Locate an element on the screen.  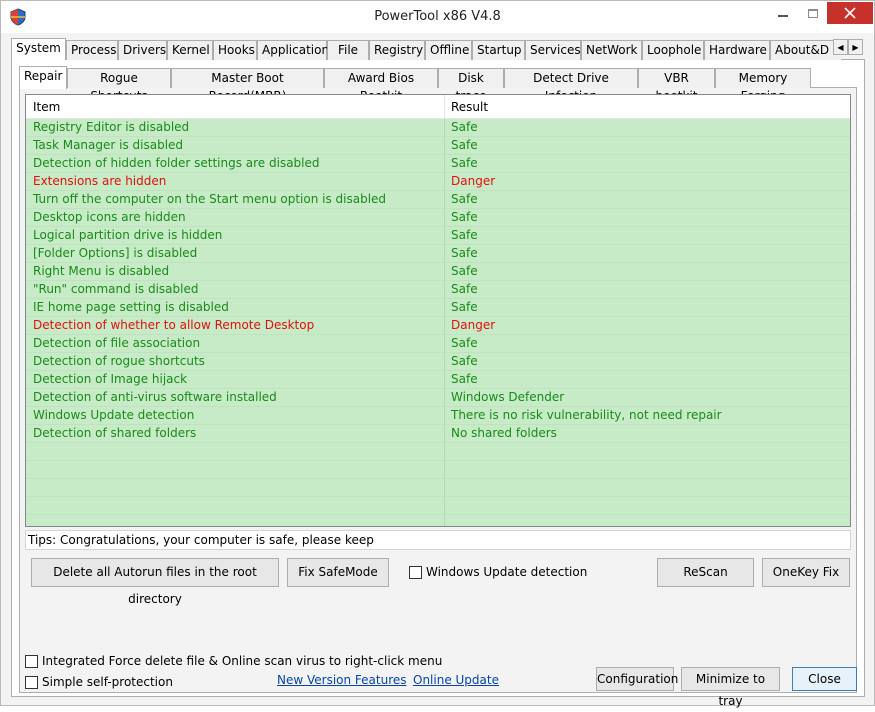
column-header-result: Result is located at coordinates (647, 107).